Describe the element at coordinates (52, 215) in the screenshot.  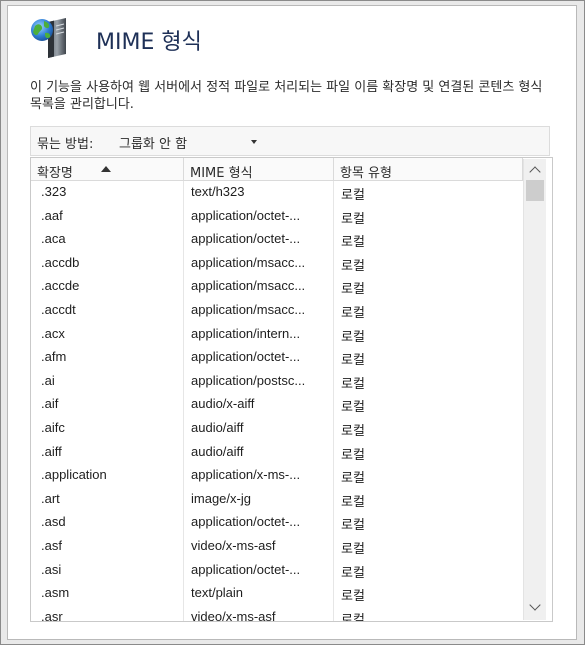
I see `extension-cell: .aaf` at that location.